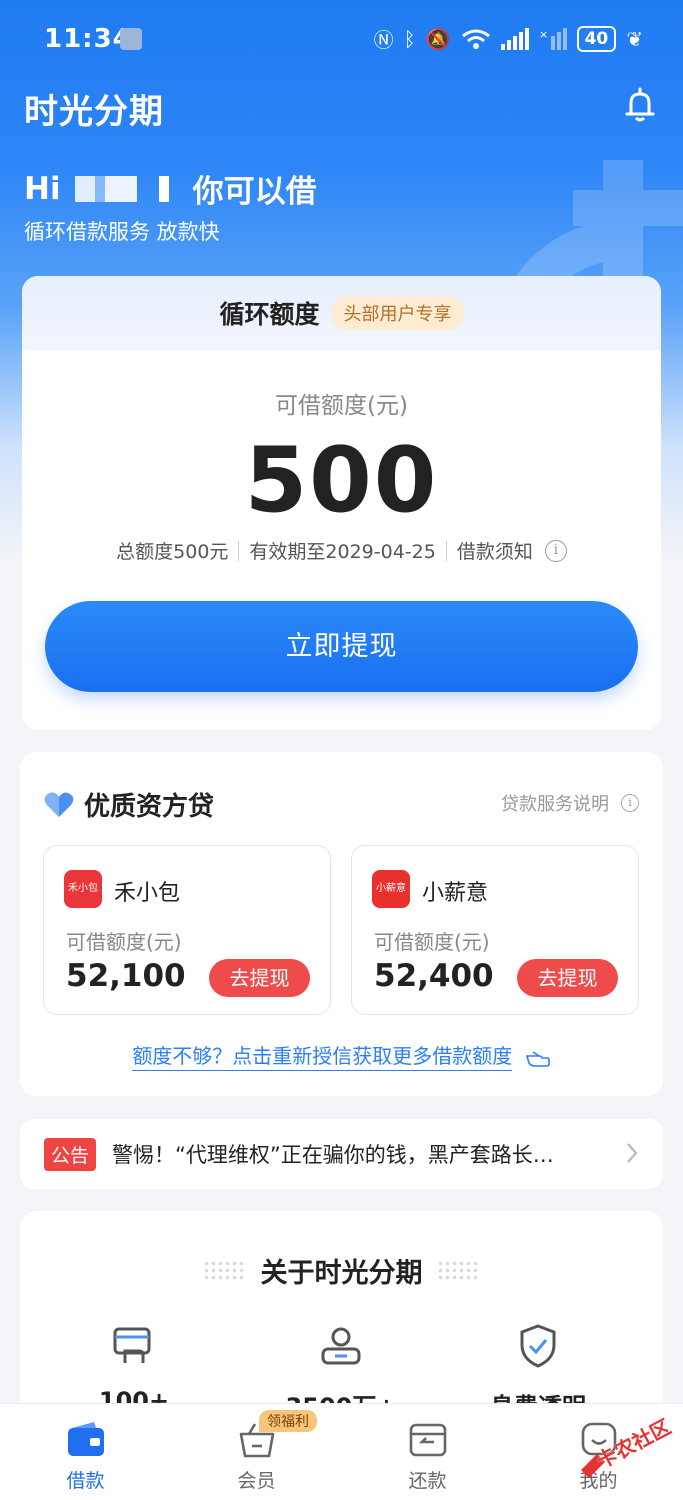 Image resolution: width=683 pixels, height=1500 pixels. I want to click on reauthorize-link: 额度不够？点击重新授信获取更多借款额度, so click(341, 1055).